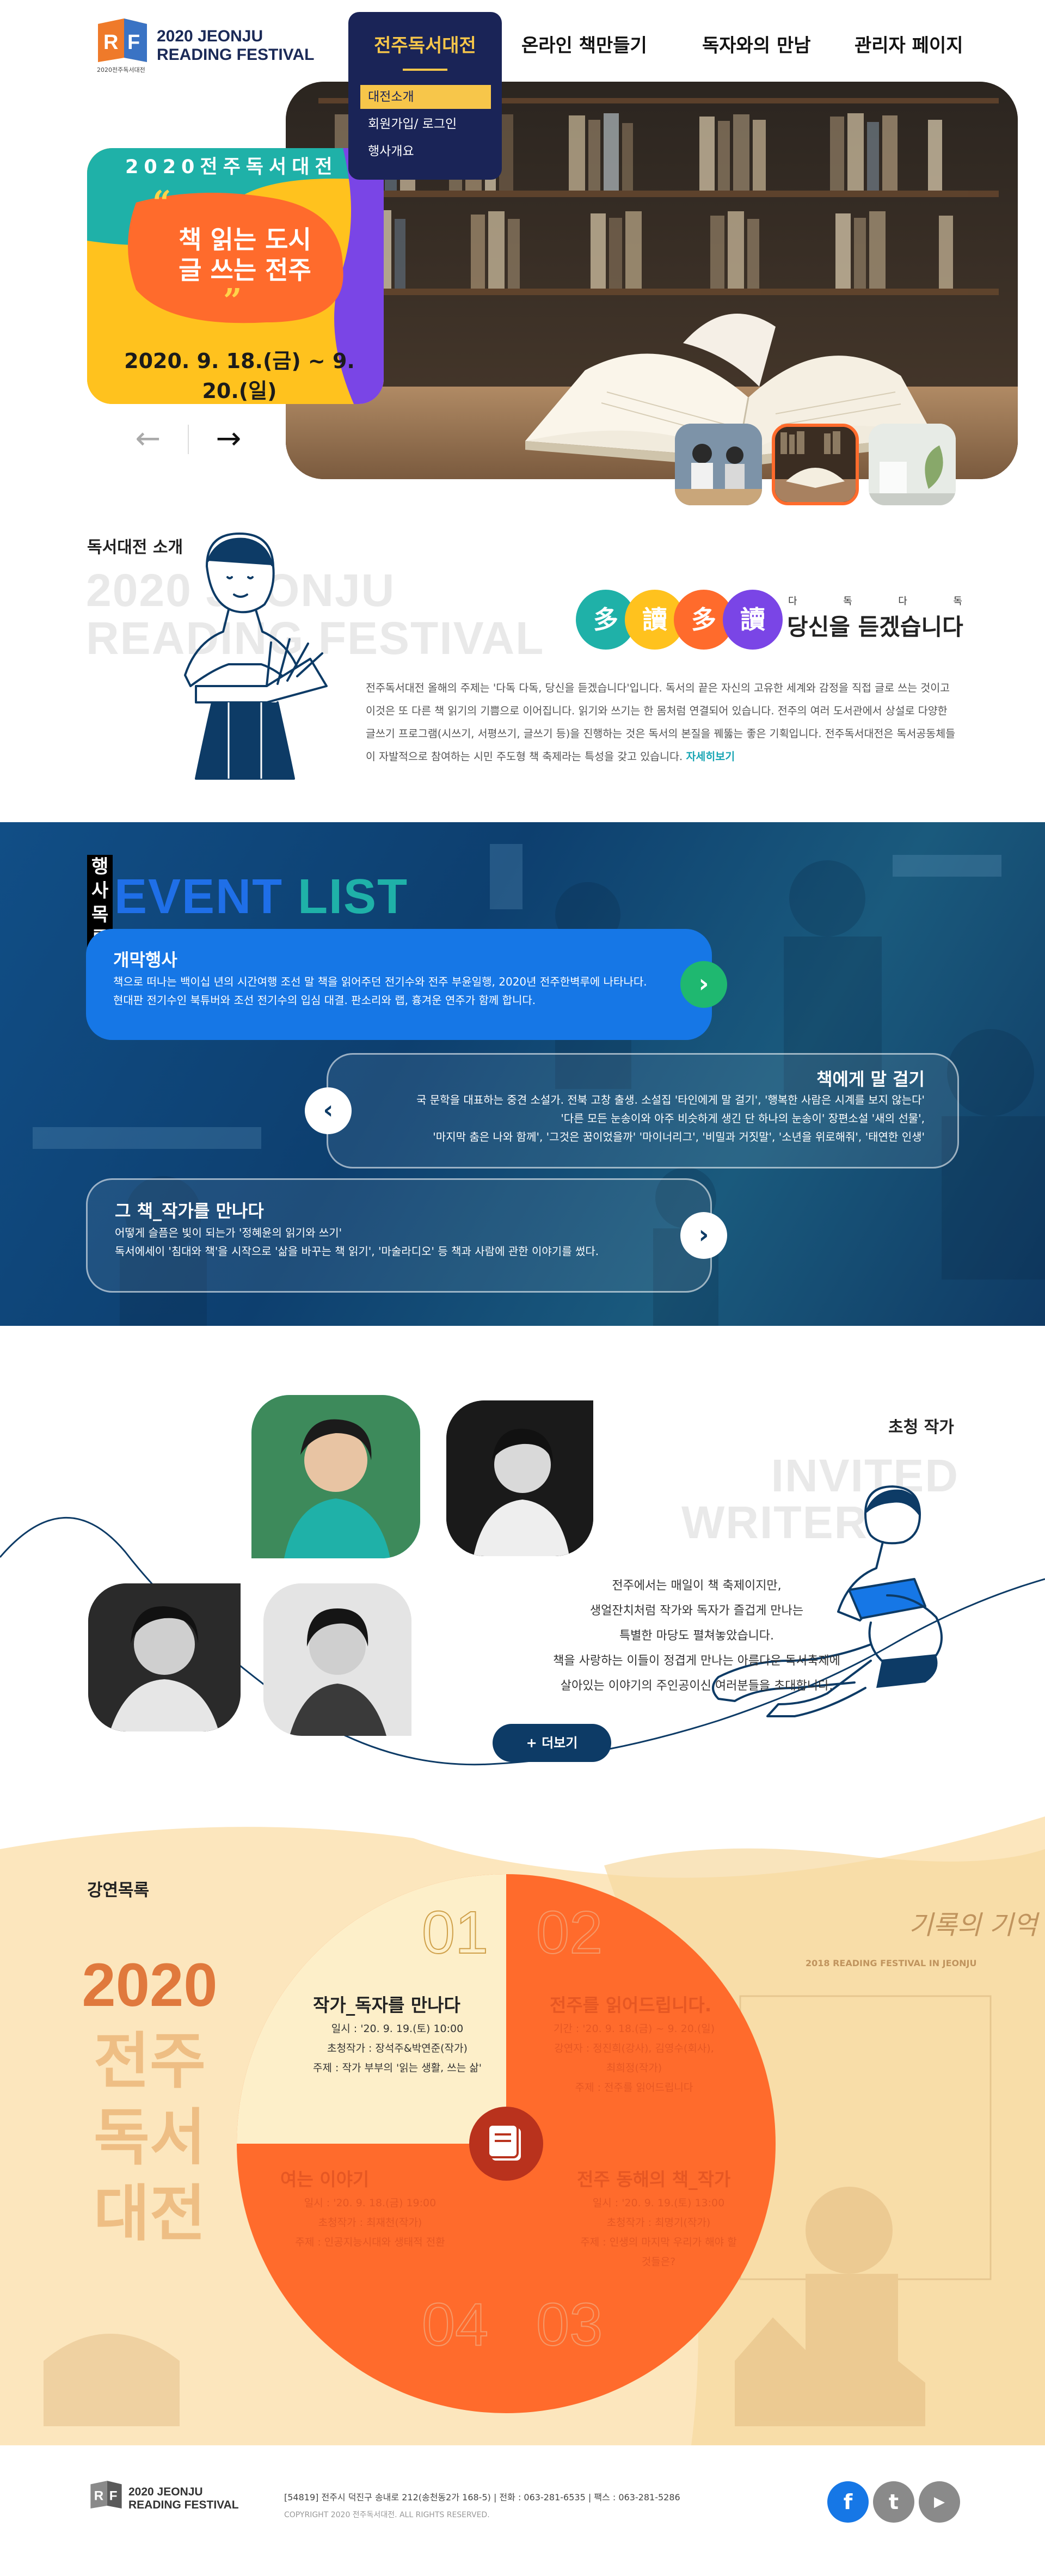 The height and width of the screenshot is (2576, 1045). Describe the element at coordinates (150, 2099) in the screenshot. I see `lecture-big-title: 2020 전주 독서 대전` at that location.